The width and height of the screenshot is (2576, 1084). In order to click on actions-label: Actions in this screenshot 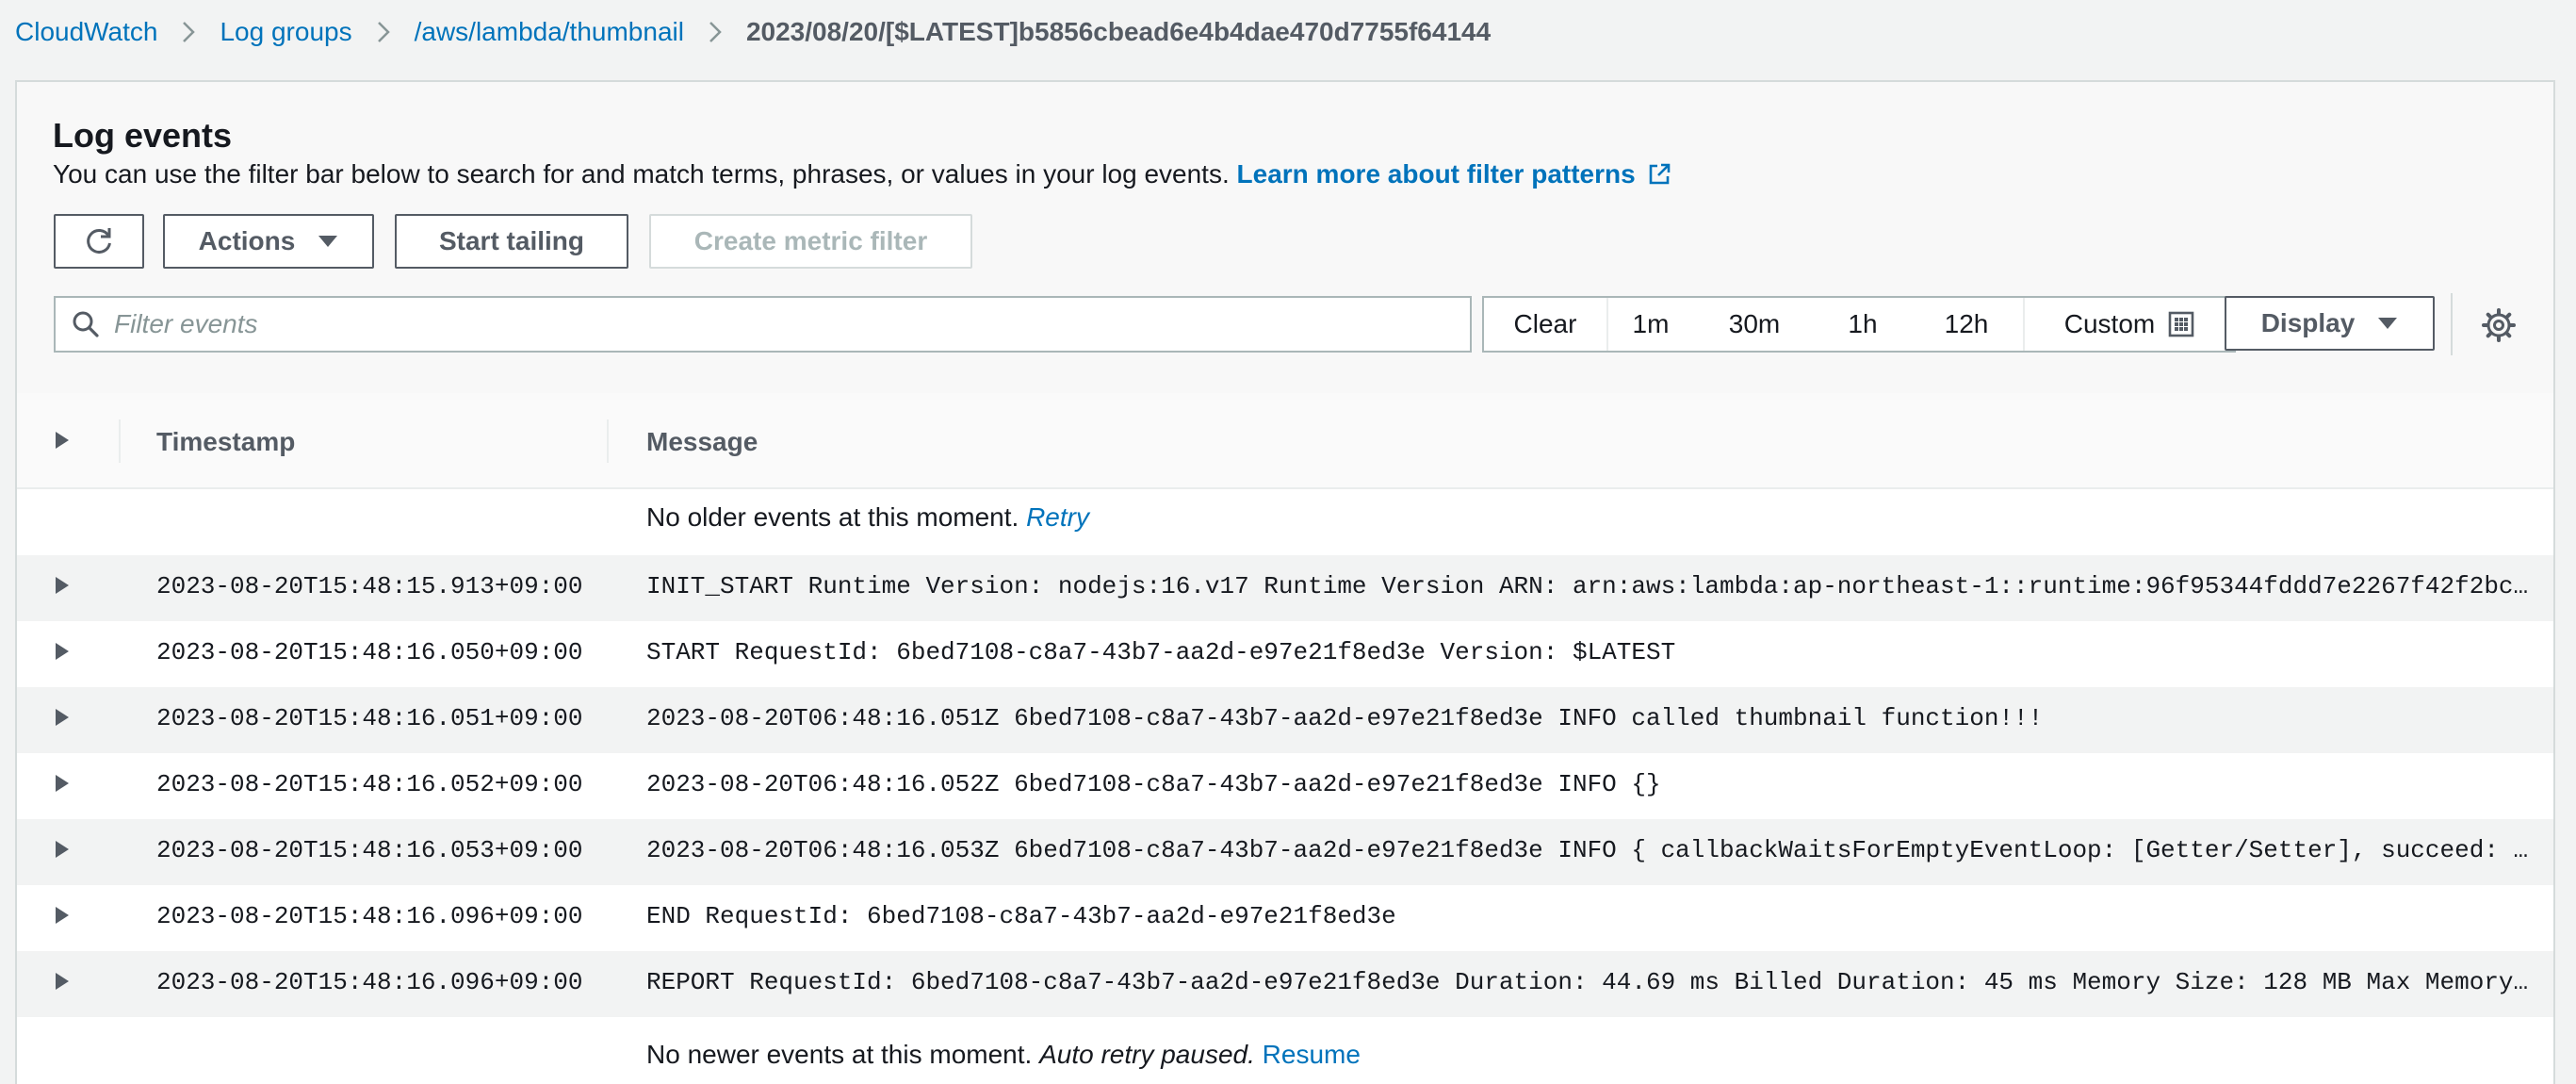, I will do `click(247, 240)`.